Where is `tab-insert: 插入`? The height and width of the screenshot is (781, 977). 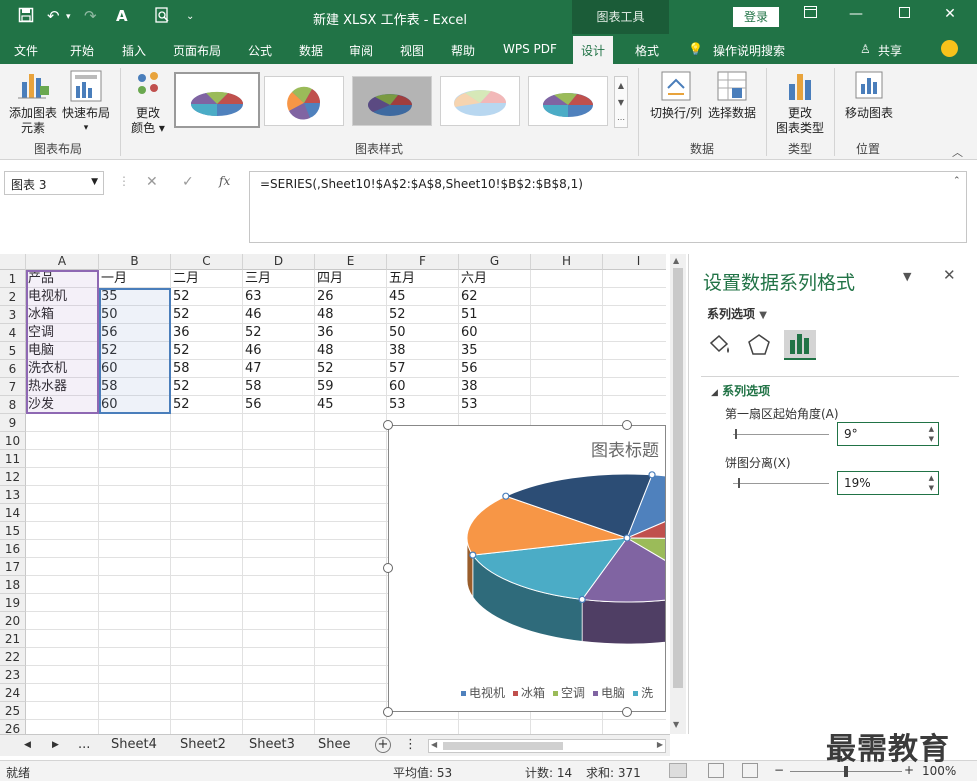
tab-insert: 插入 is located at coordinates (134, 50).